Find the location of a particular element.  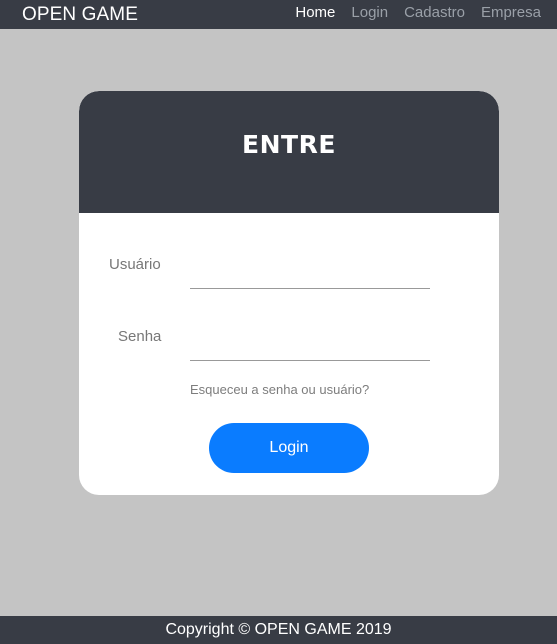

page-footer: Copyright © OPEN GAME 2019 is located at coordinates (278, 630).